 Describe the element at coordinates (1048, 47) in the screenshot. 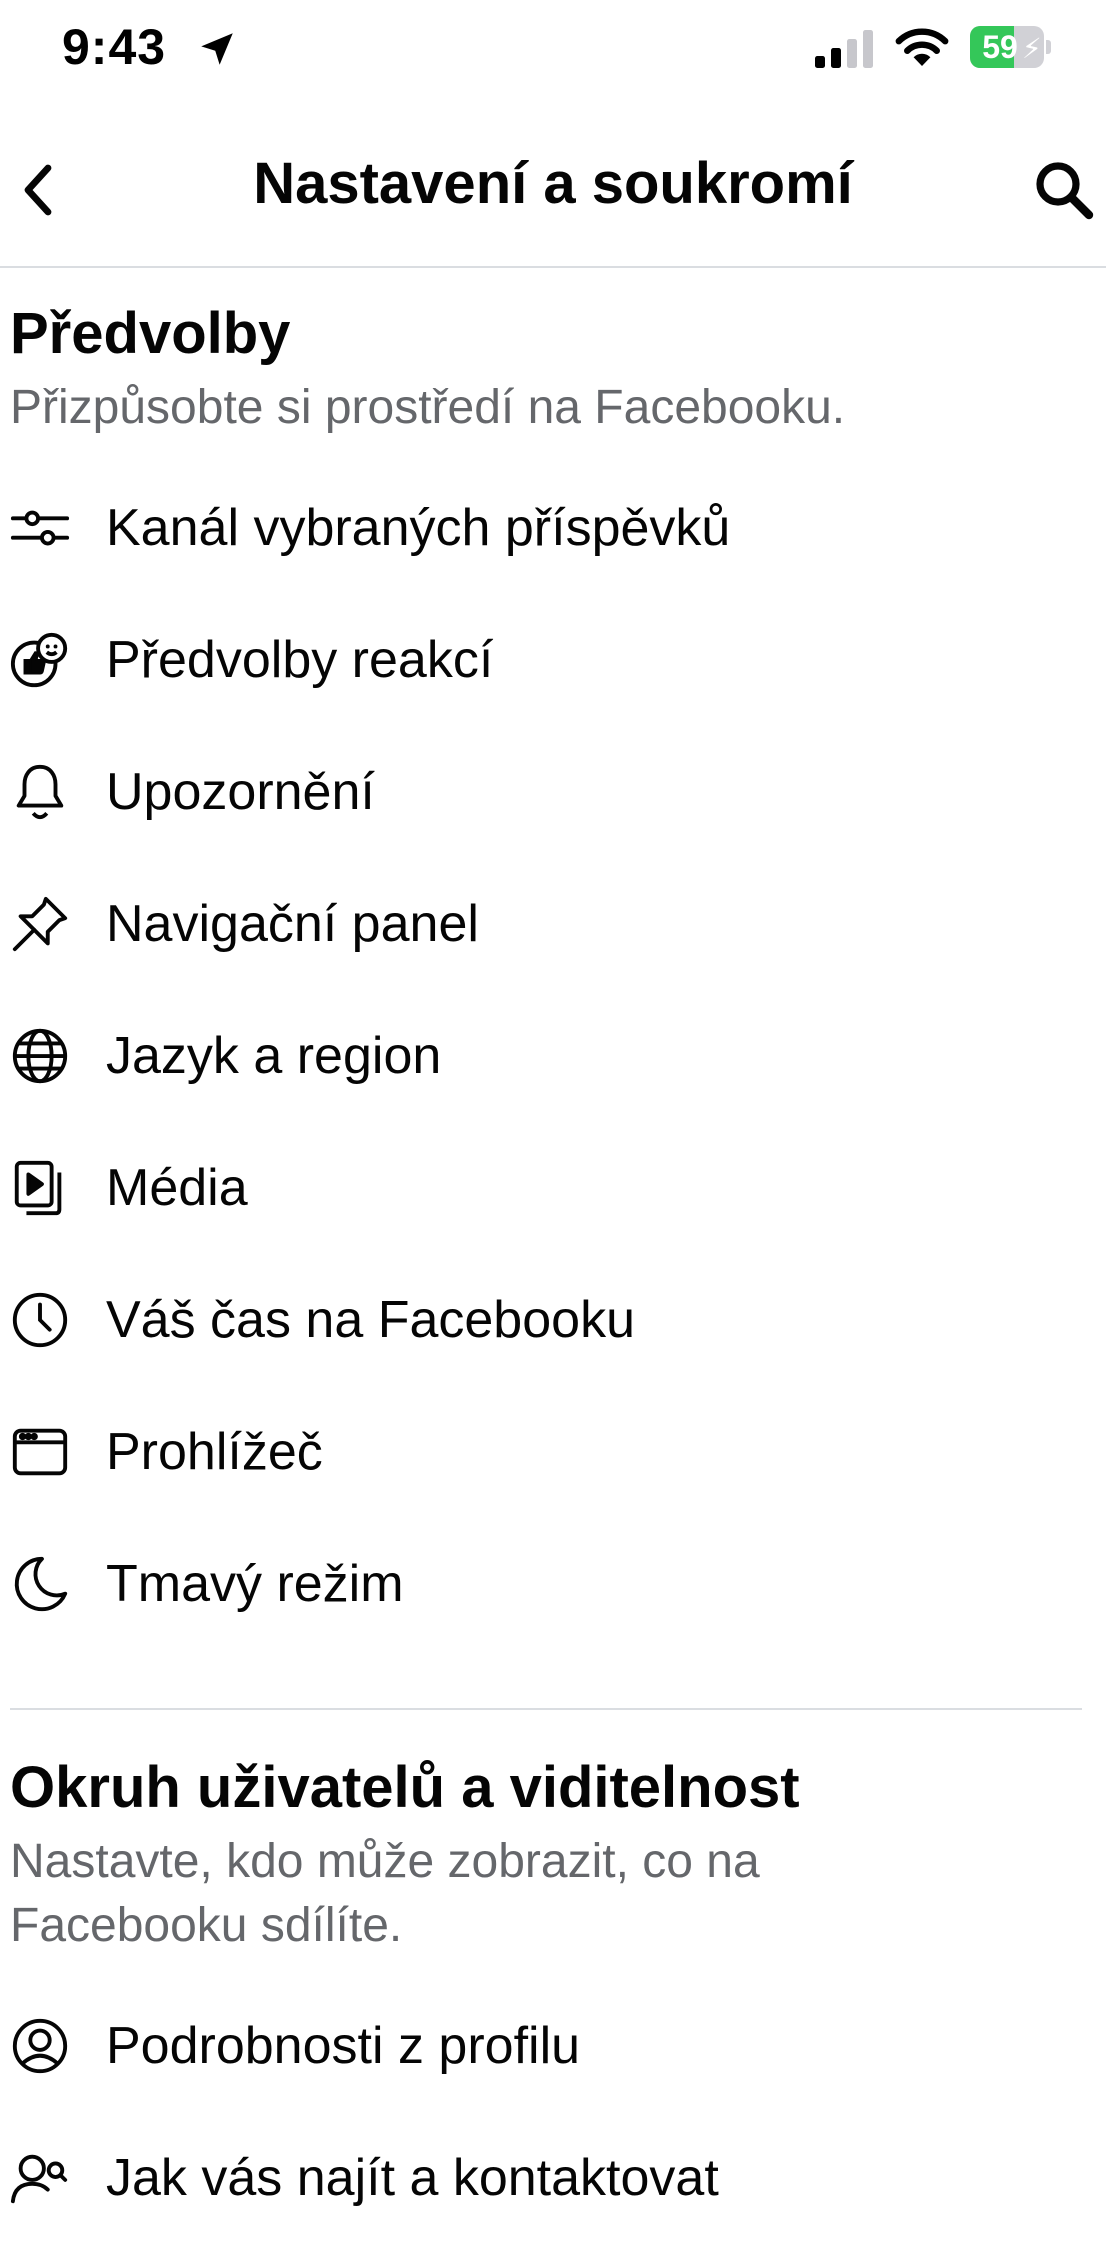

I see `battery-cap` at that location.